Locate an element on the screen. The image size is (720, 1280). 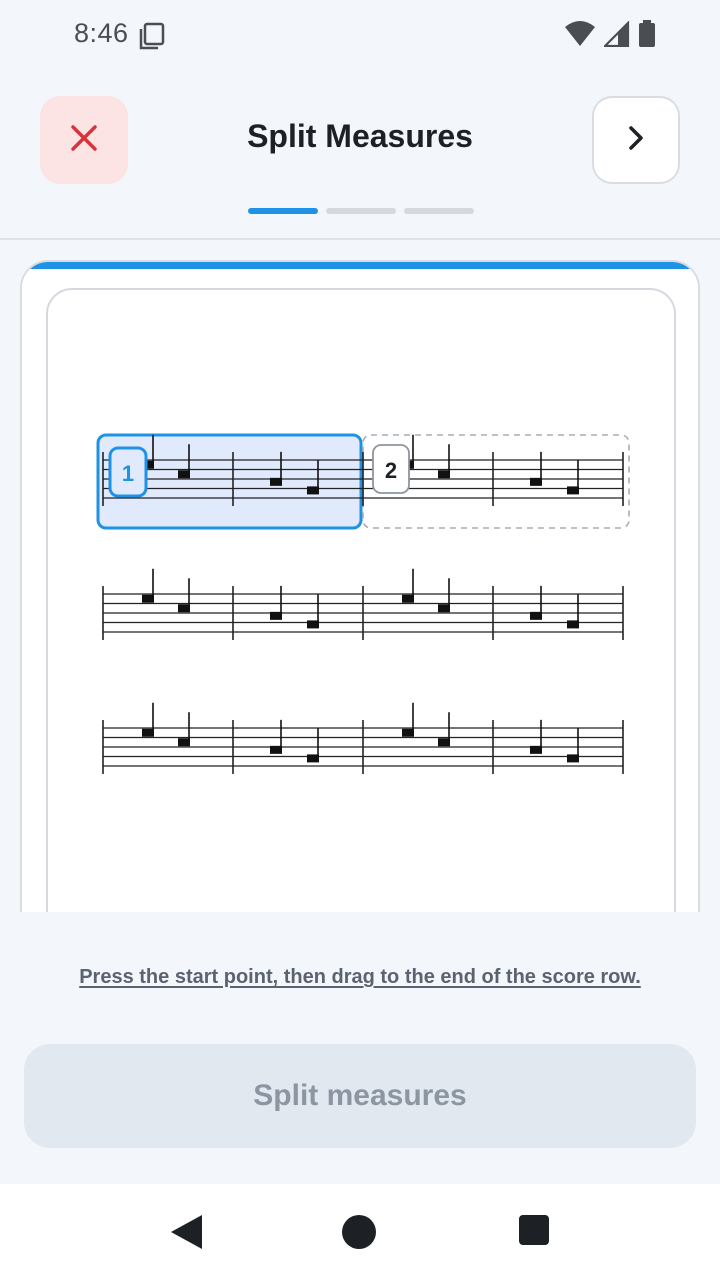
next-button is located at coordinates (636, 140).